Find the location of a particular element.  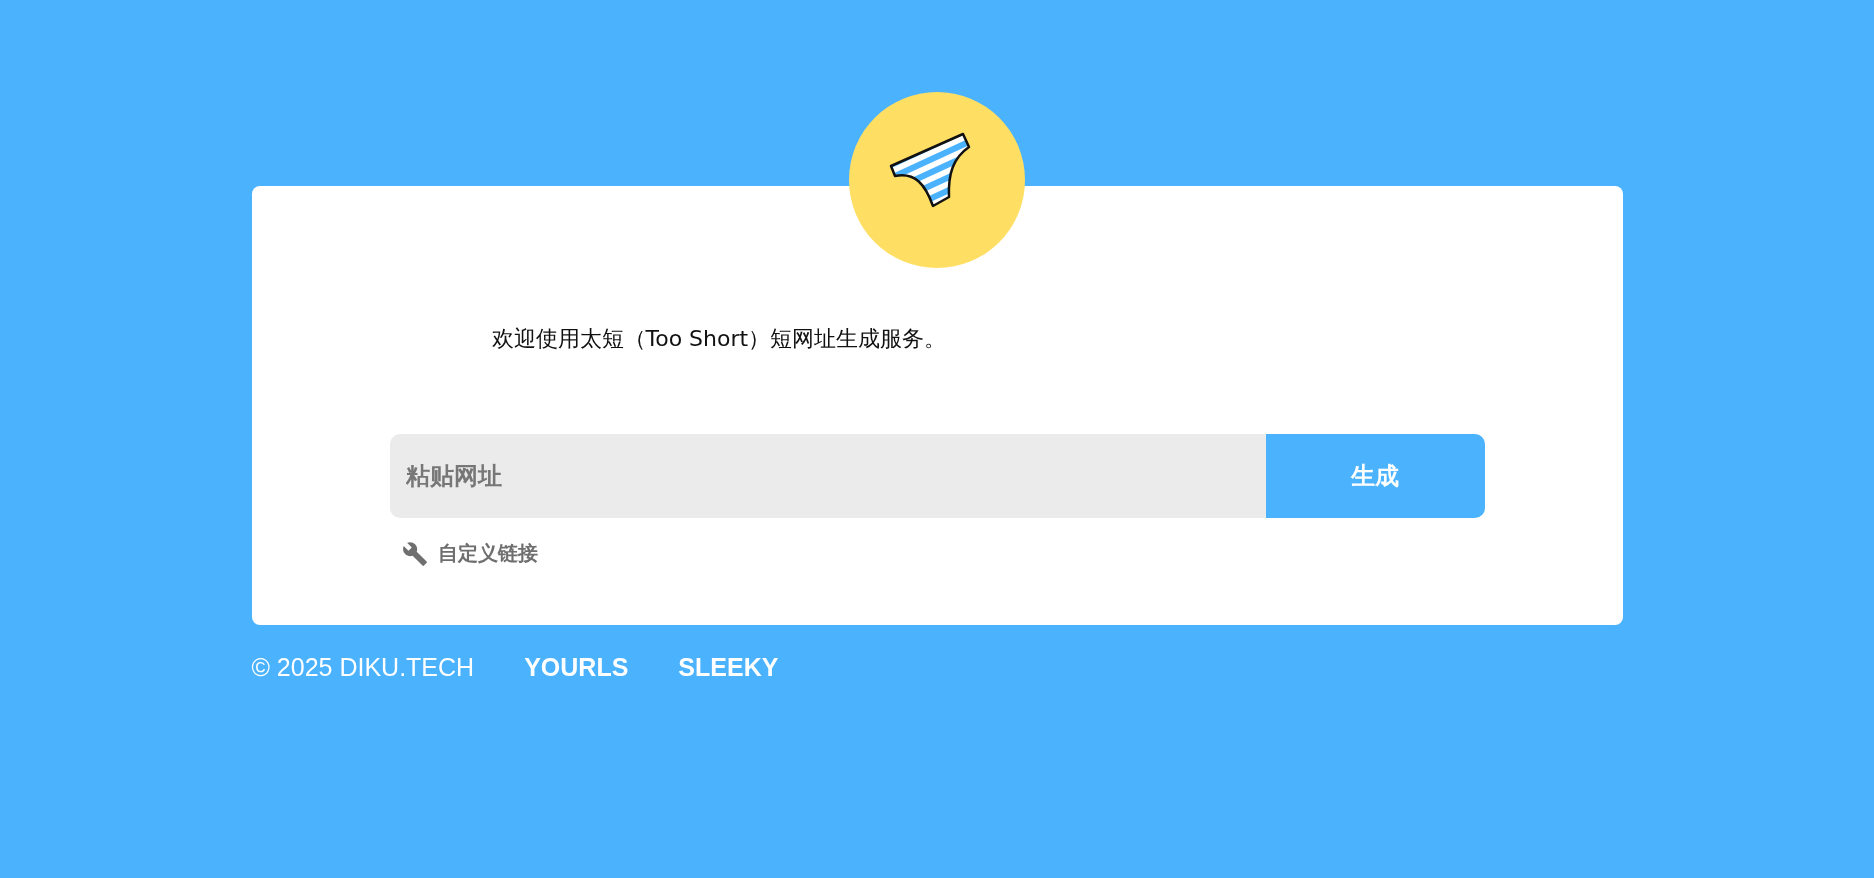

copyright-text: © 2025 DIKU.TECH is located at coordinates (363, 667).